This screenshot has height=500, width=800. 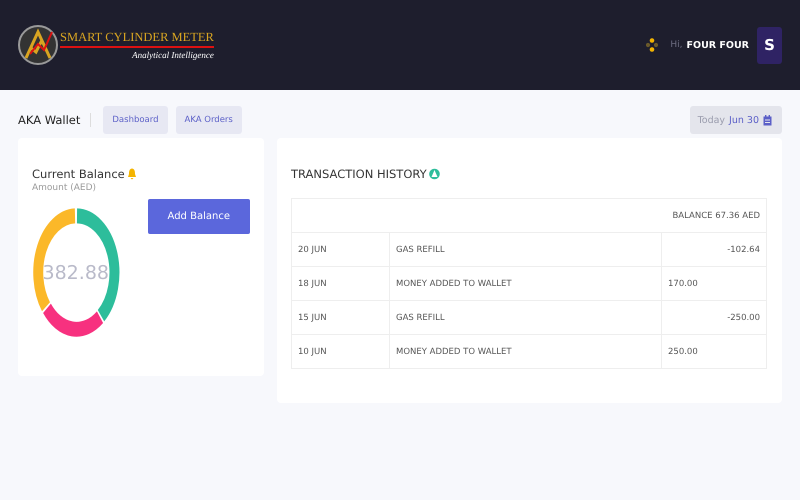 What do you see at coordinates (359, 174) in the screenshot?
I see `card-title: TRANSACTION HISTORY` at bounding box center [359, 174].